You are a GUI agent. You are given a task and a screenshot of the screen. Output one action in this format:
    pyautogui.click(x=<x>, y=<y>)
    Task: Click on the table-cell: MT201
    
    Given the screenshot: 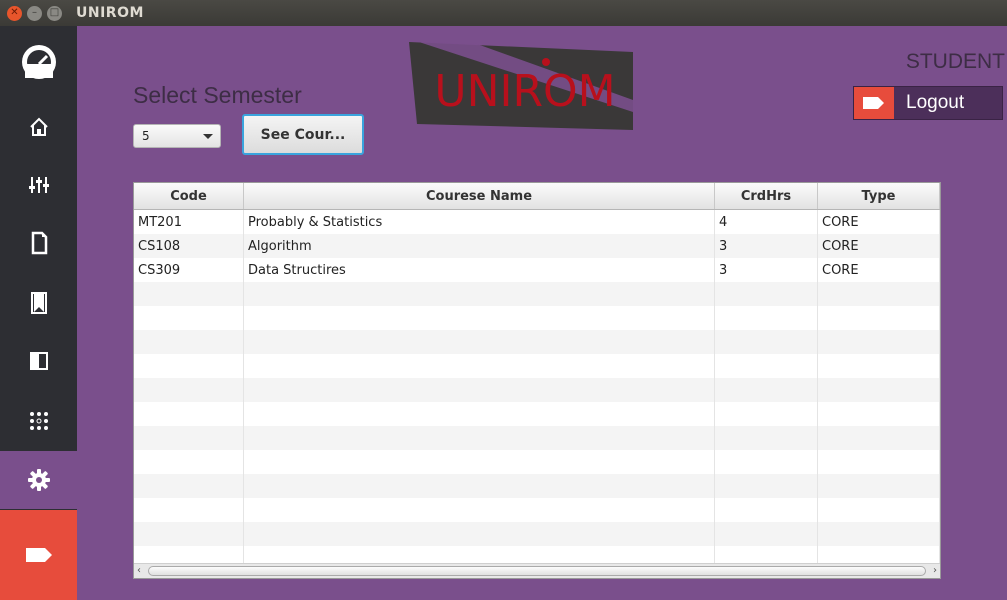 What is the action you would take?
    pyautogui.click(x=189, y=222)
    